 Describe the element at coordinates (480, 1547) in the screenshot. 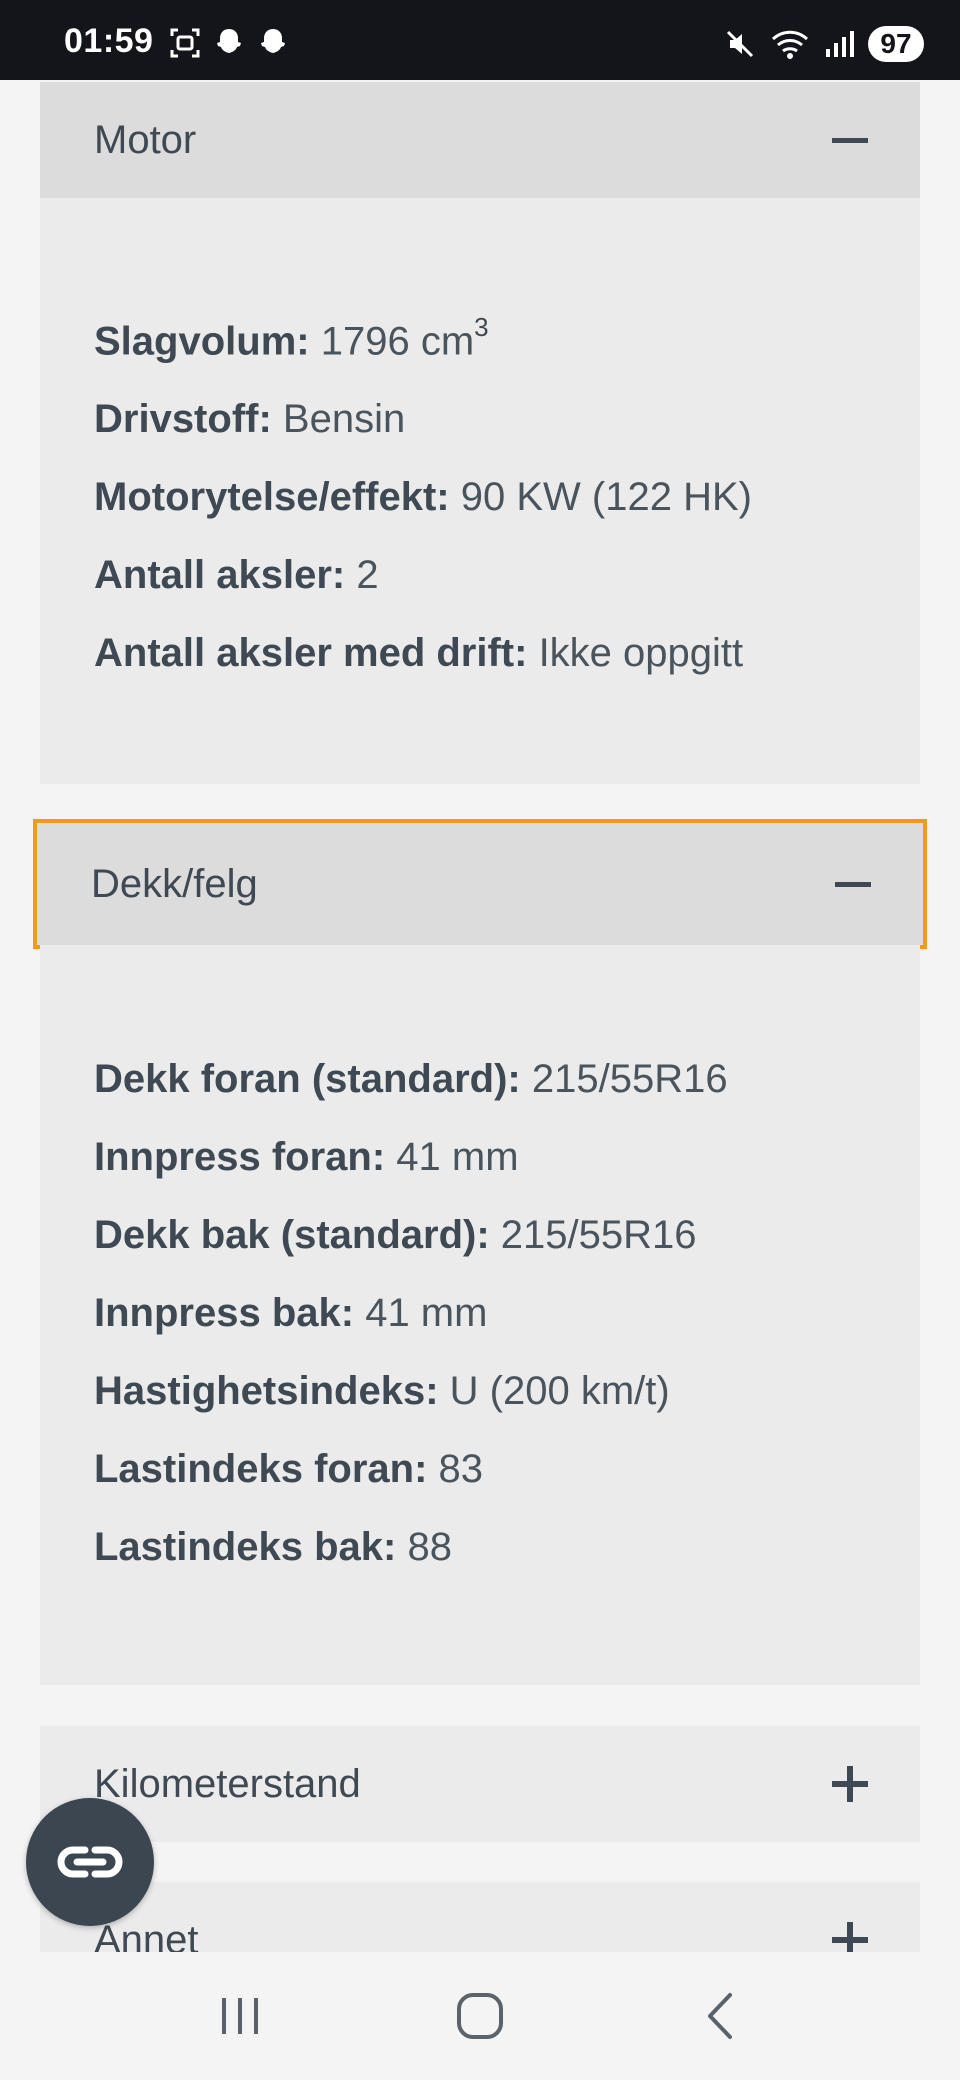

I see `spec-row-lastindeks-bak: Lastindeks bak: 88` at that location.